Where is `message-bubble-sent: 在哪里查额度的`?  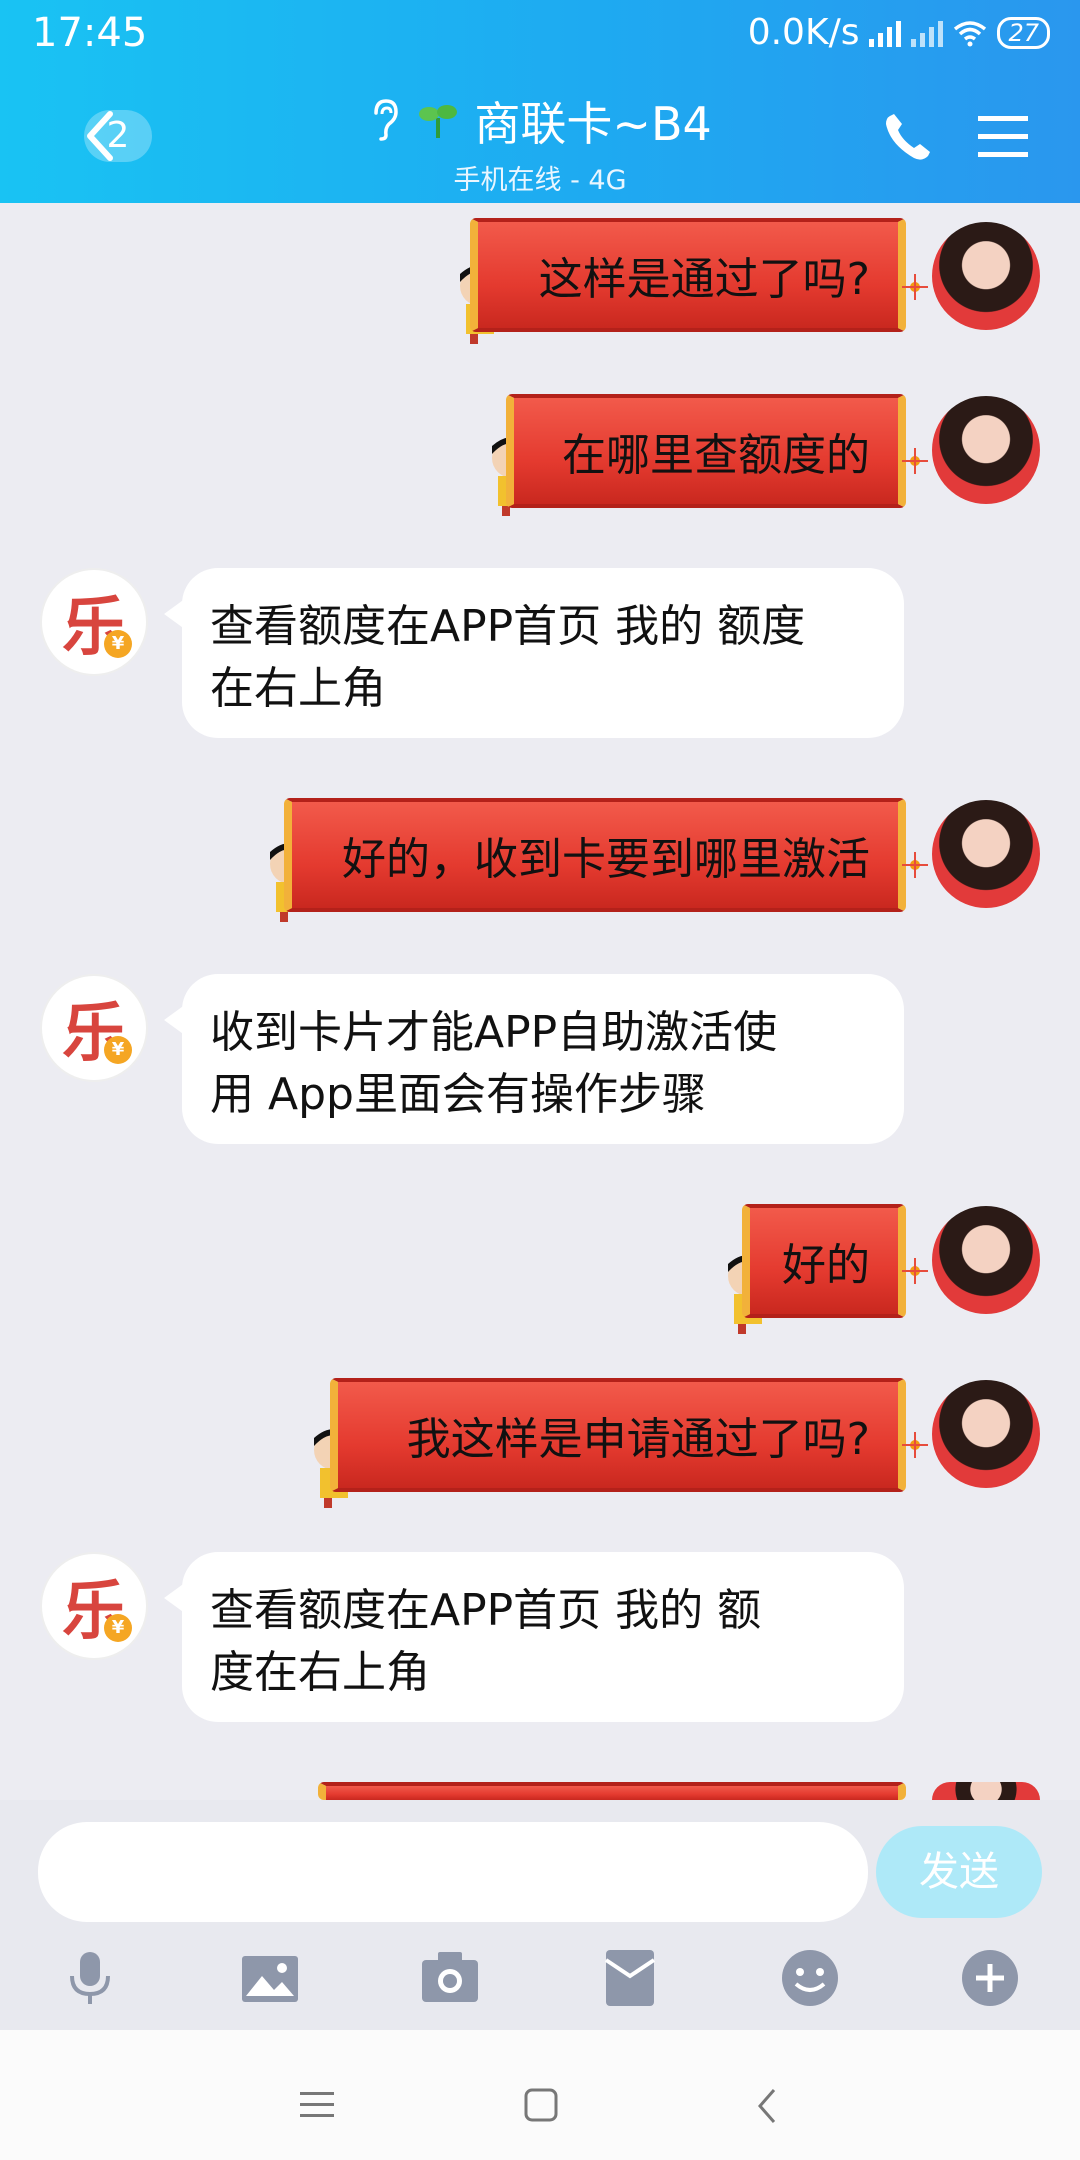
message-bubble-sent: 在哪里查额度的 is located at coordinates (706, 451).